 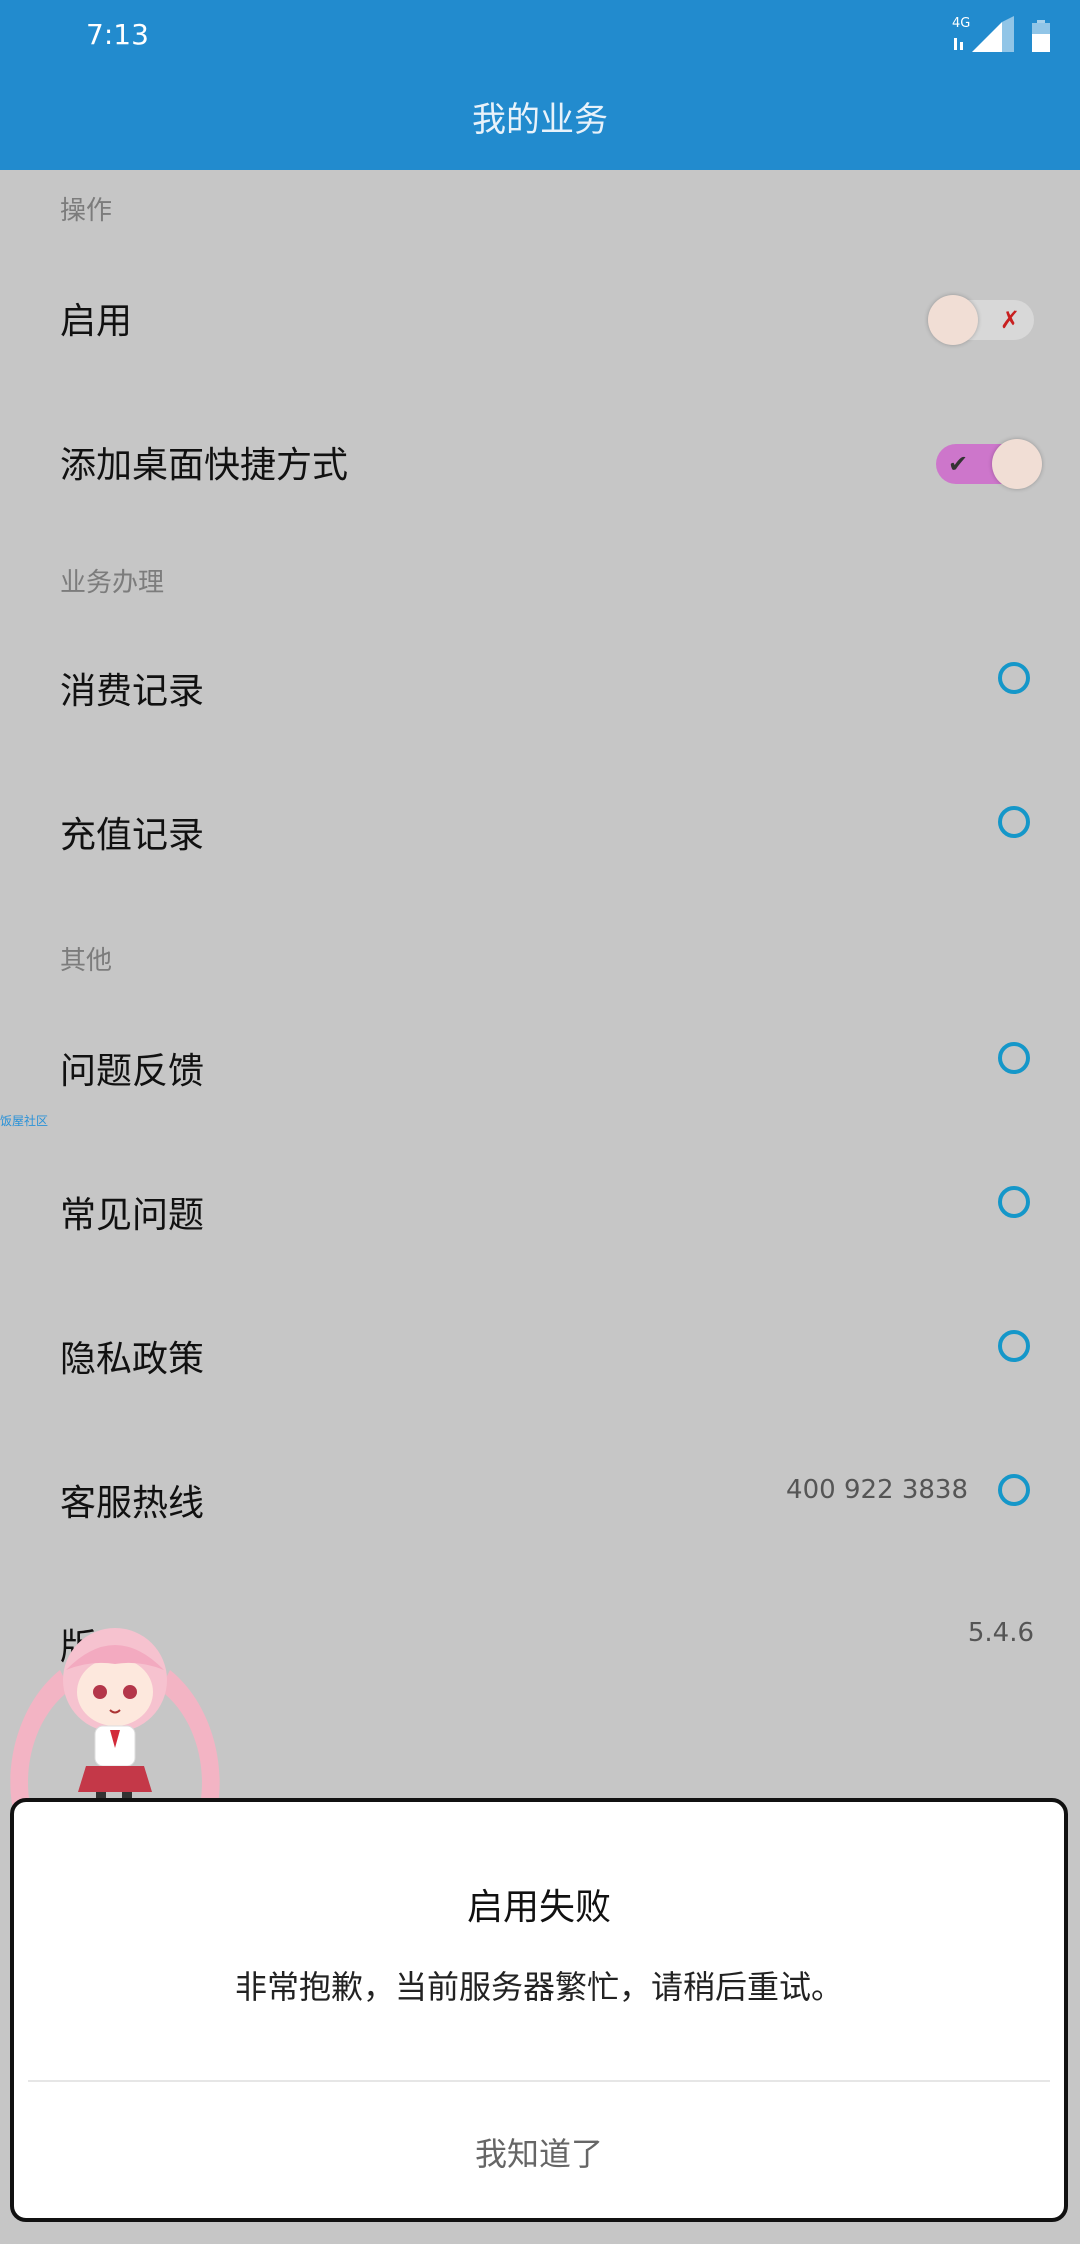 What do you see at coordinates (132, 835) in the screenshot?
I see `row-label: 充值记录` at bounding box center [132, 835].